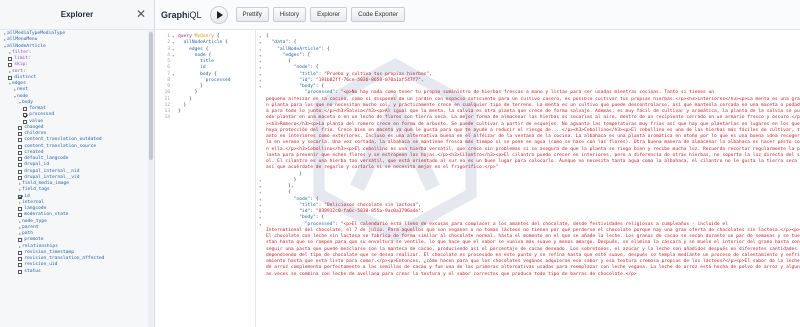  Describe the element at coordinates (277, 43) in the screenshot. I see `code-token: "data"` at that location.